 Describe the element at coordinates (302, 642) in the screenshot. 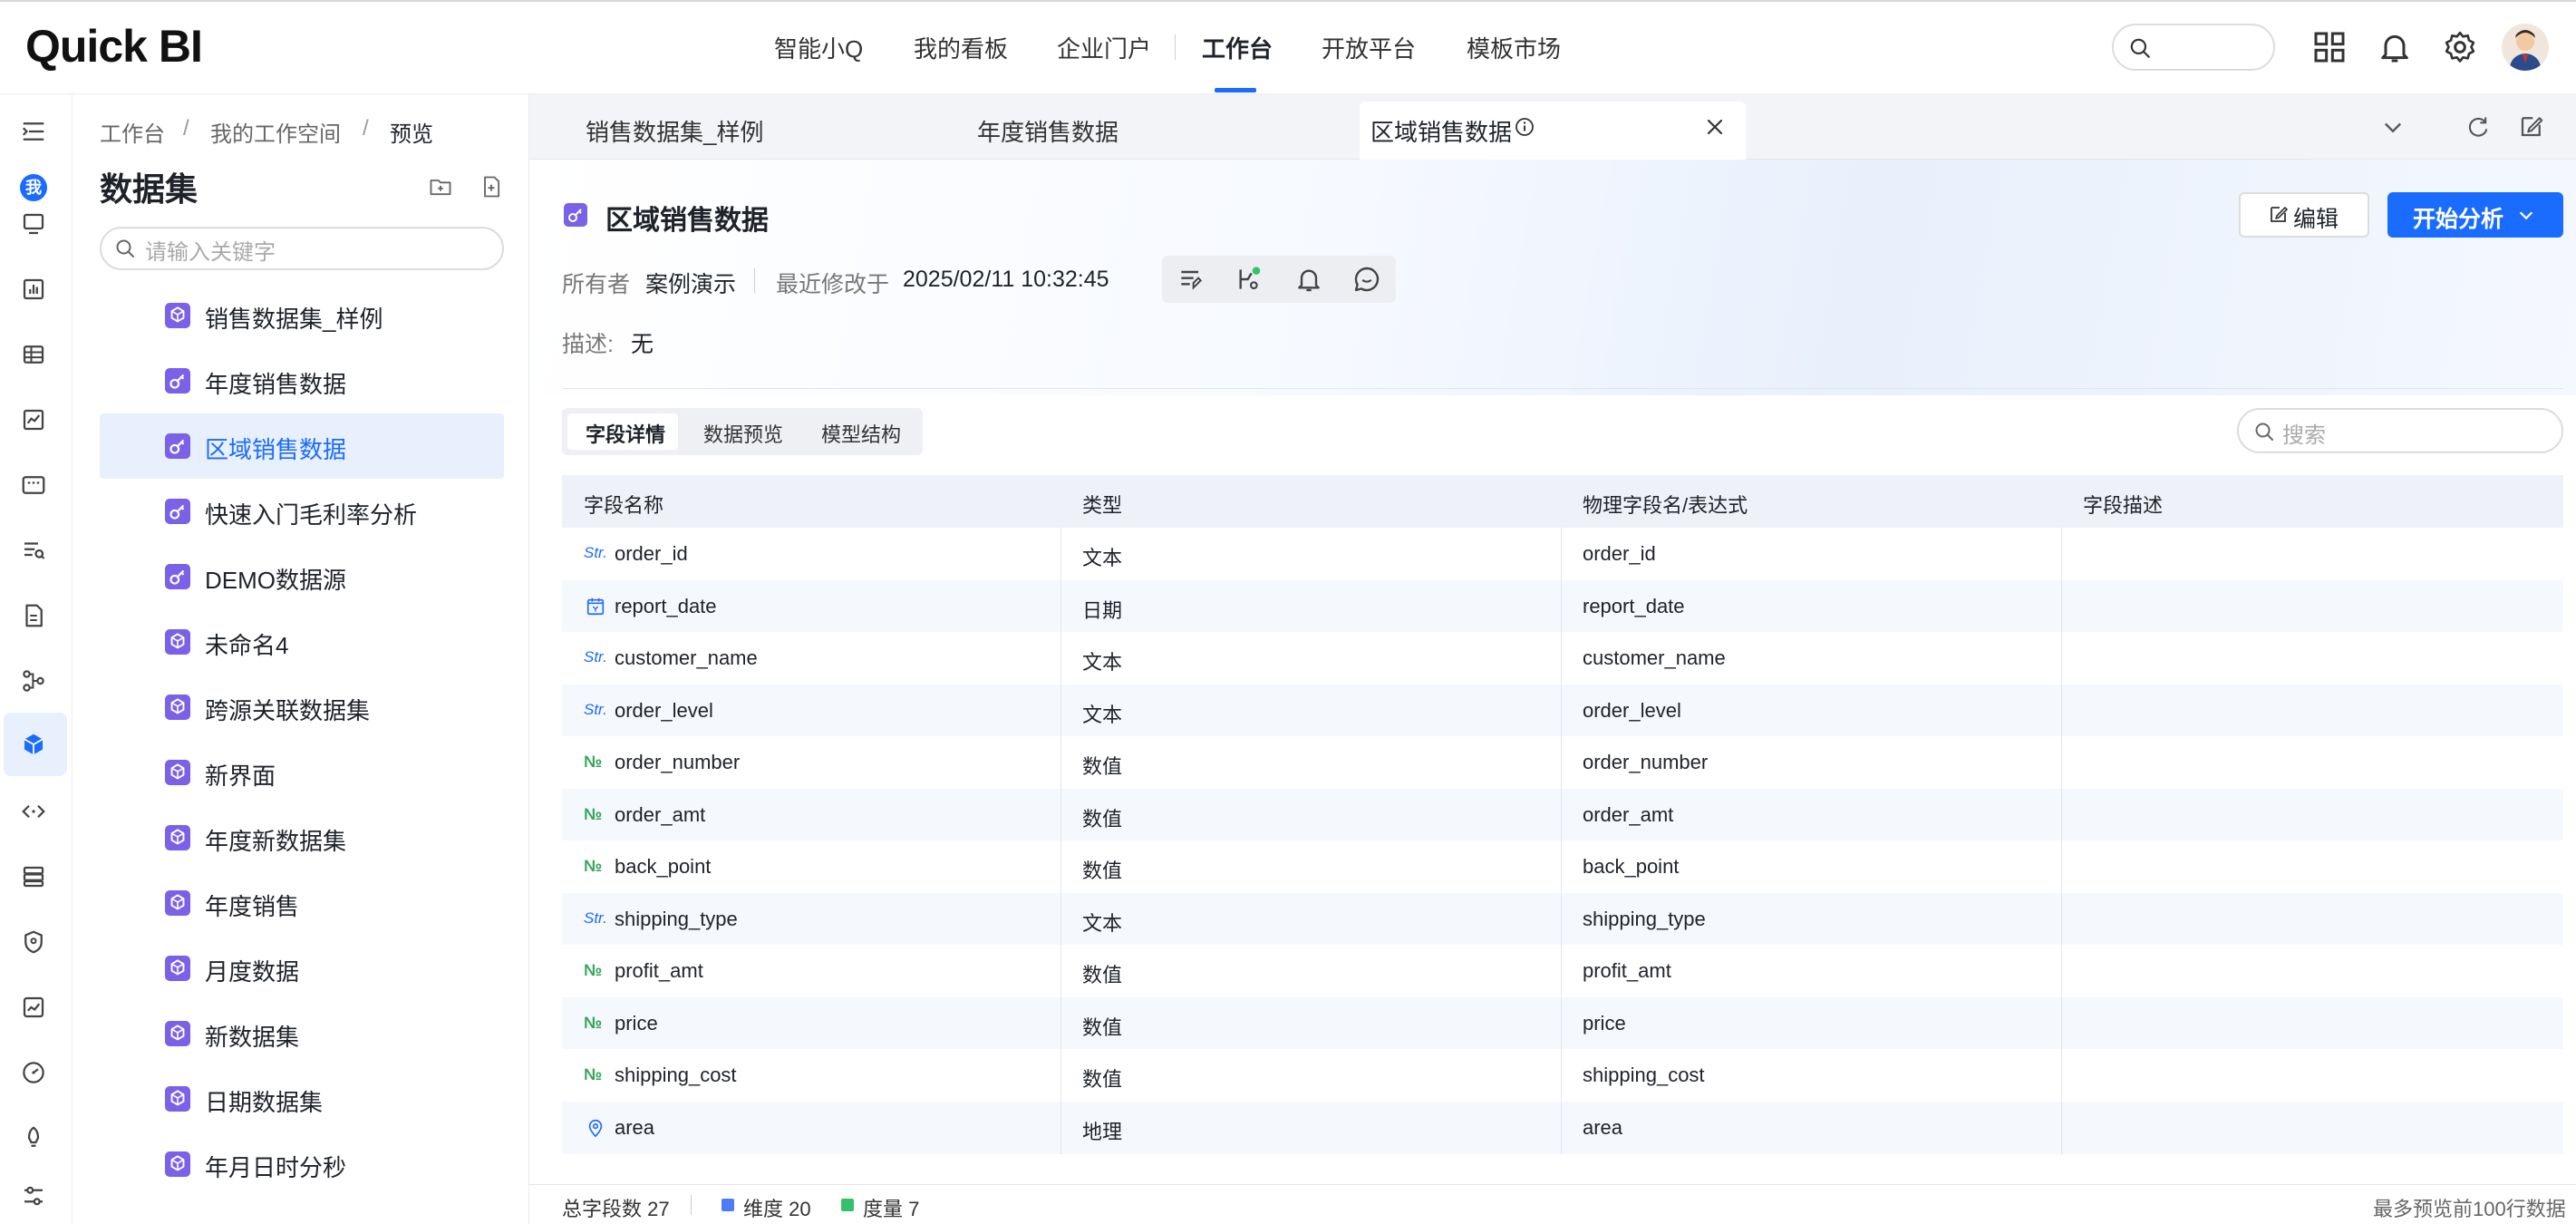

I see `sidebar-item: 未命名4` at that location.